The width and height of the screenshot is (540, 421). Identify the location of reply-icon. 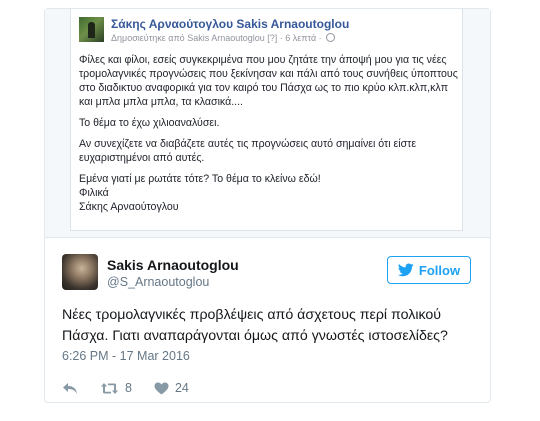
(70, 388).